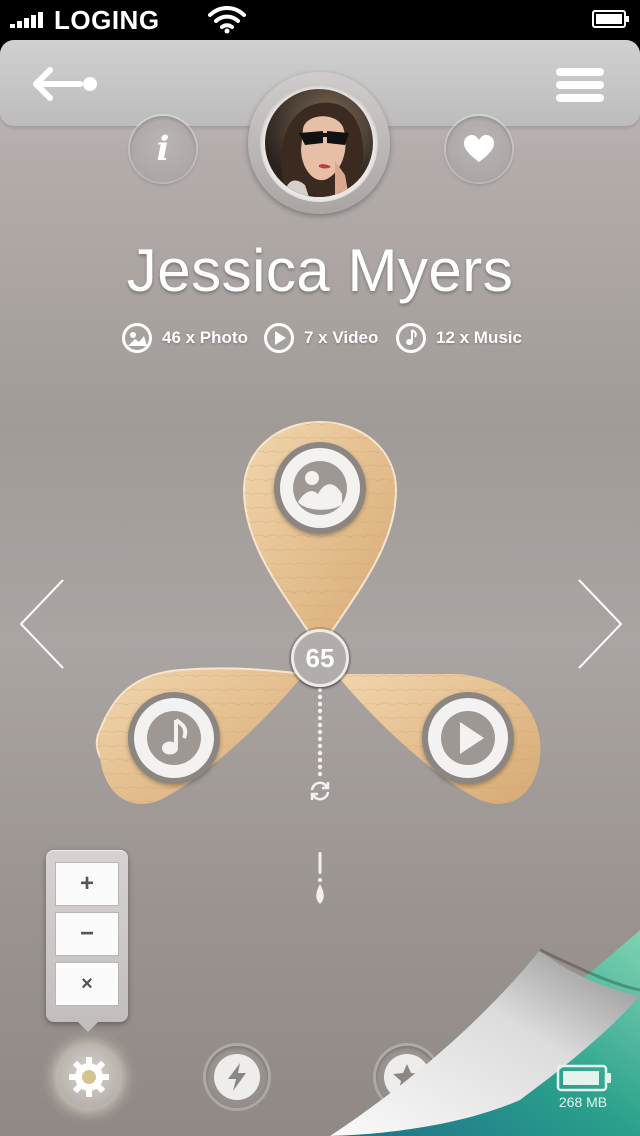 This screenshot has width=640, height=1136. Describe the element at coordinates (87, 984) in the screenshot. I see `close-panel-button: ×` at that location.